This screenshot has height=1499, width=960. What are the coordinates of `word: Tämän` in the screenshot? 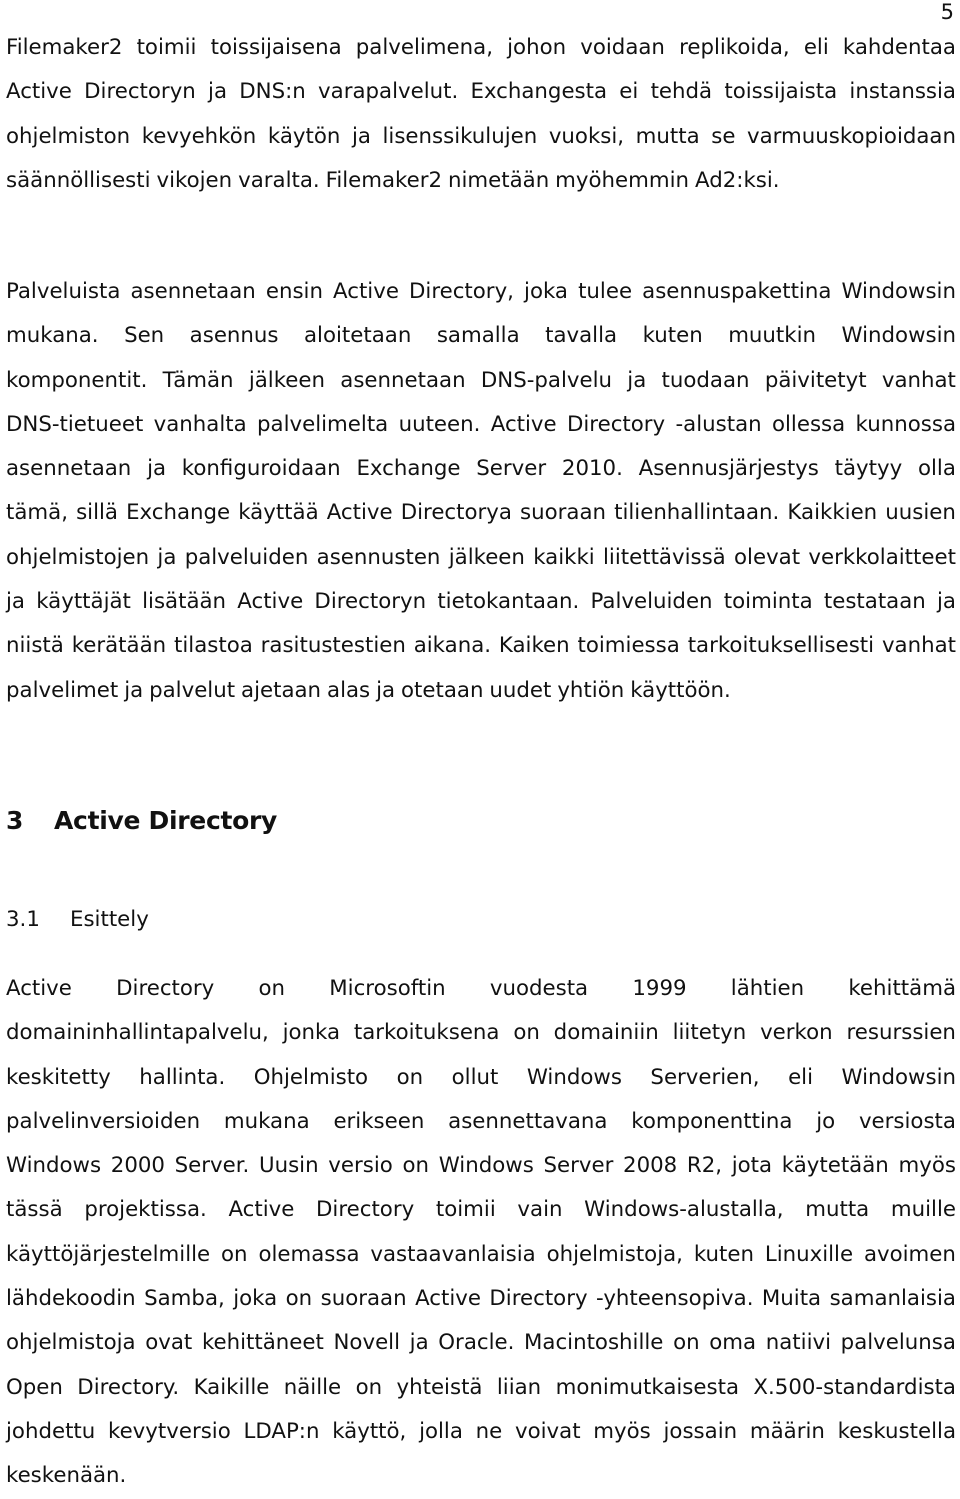 It's located at (198, 380).